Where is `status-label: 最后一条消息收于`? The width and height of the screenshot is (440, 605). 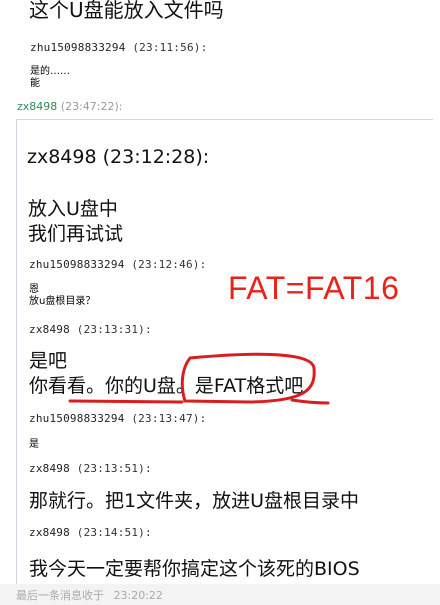 status-label: 最后一条消息收于 is located at coordinates (60, 595).